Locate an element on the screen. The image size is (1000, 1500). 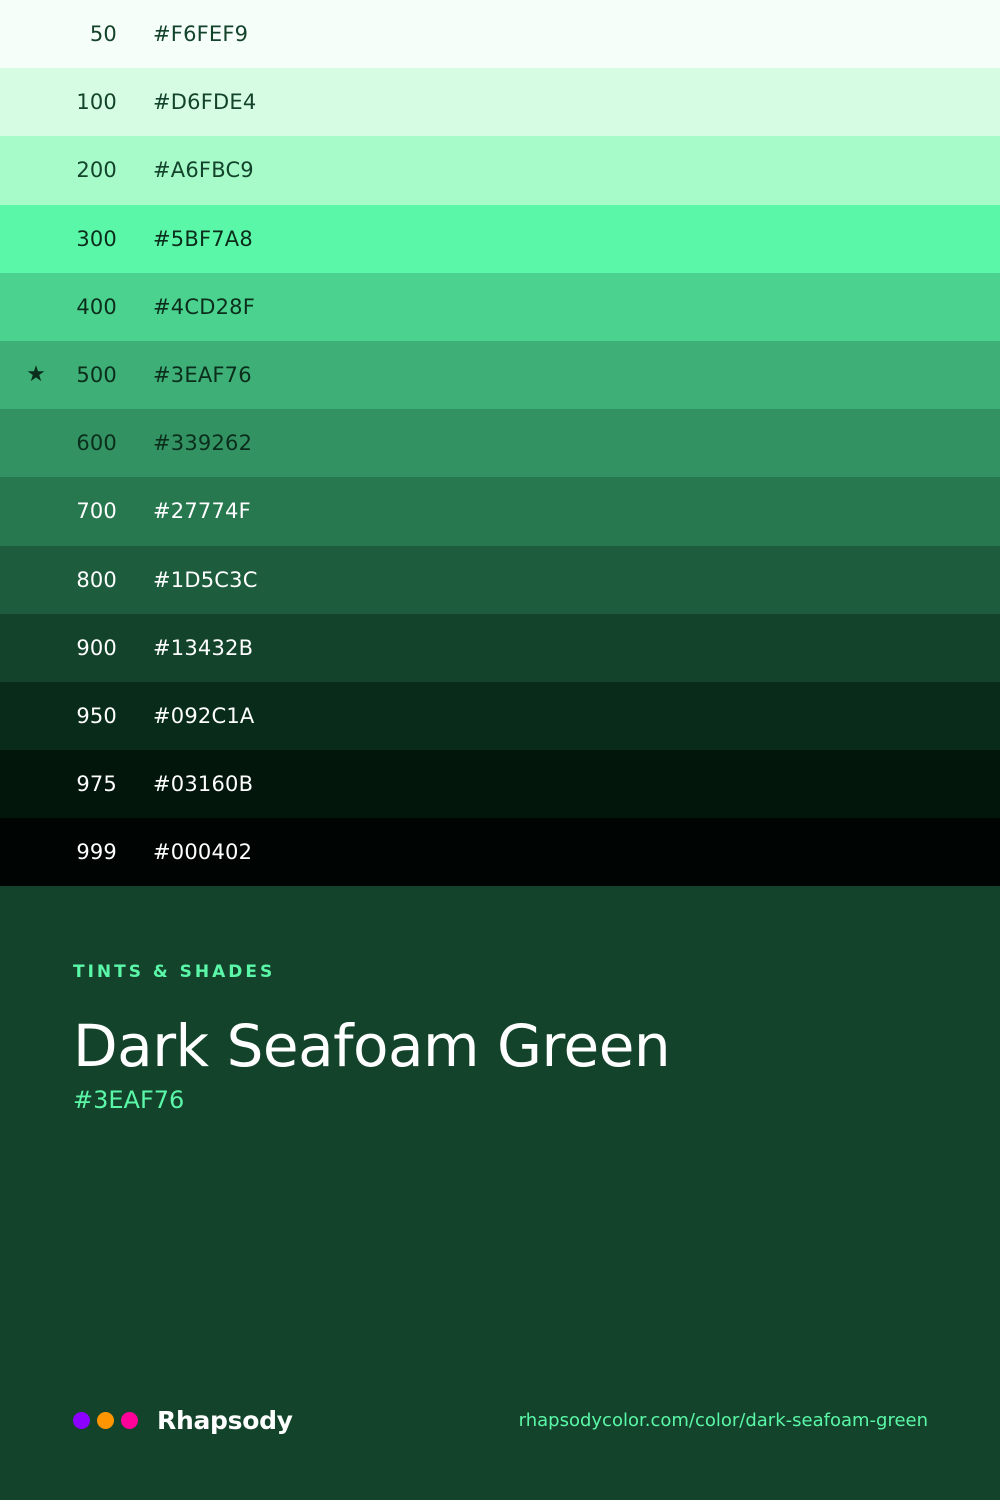
swatch-row: 975 #03160B is located at coordinates (500, 784).